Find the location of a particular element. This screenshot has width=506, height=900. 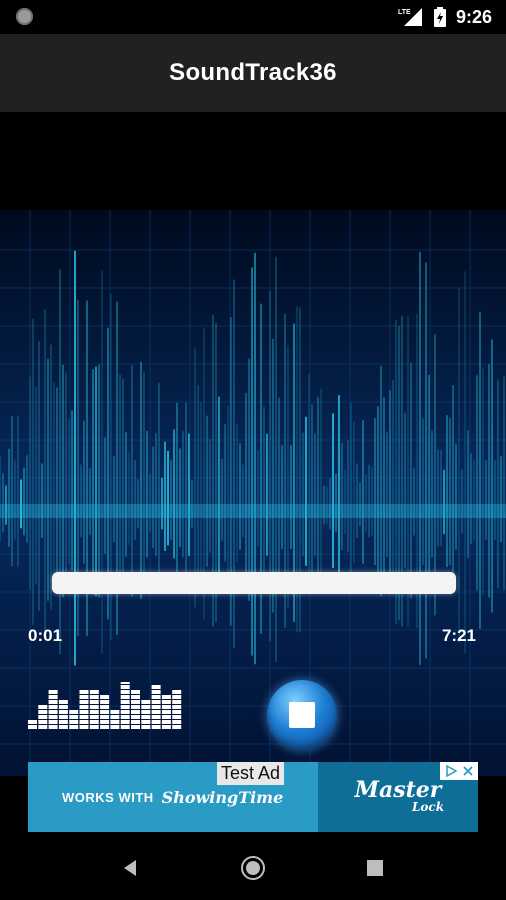

ad-brand-top: Master is located at coordinates (398, 790).